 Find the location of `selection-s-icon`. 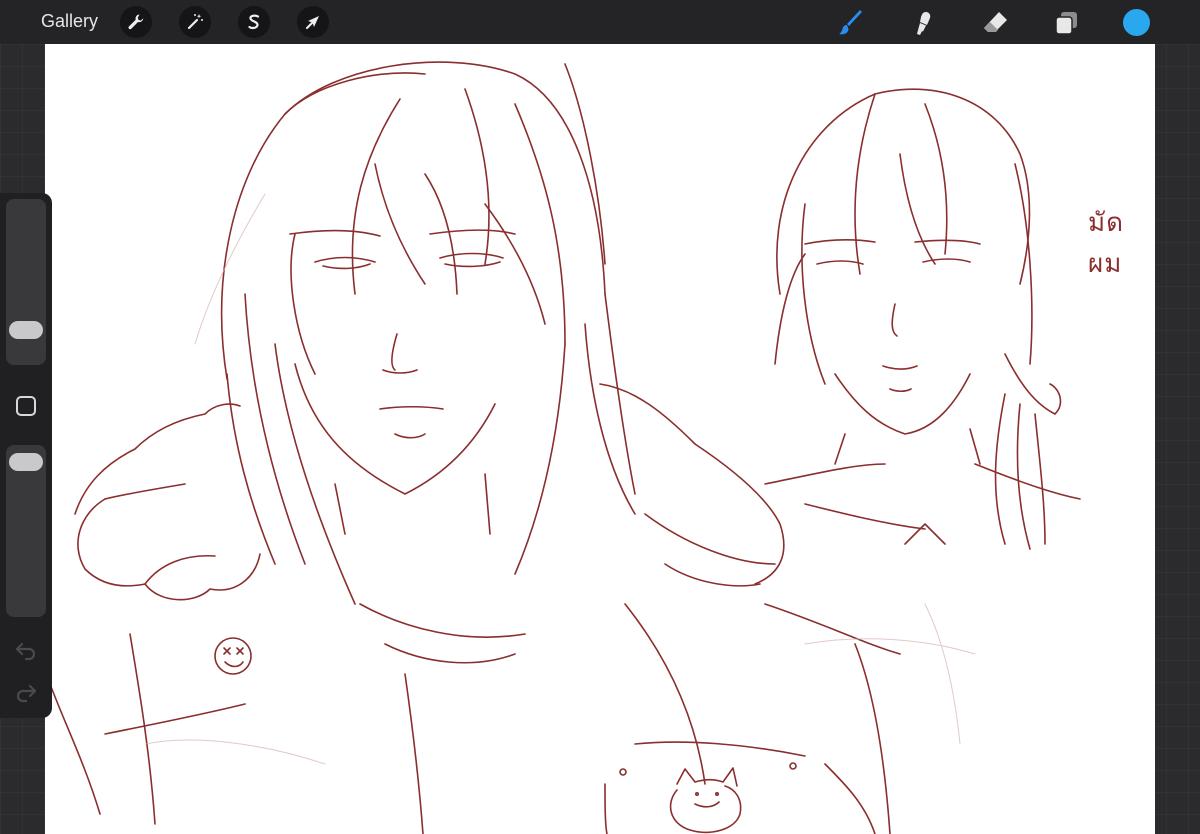

selection-s-icon is located at coordinates (254, 22).